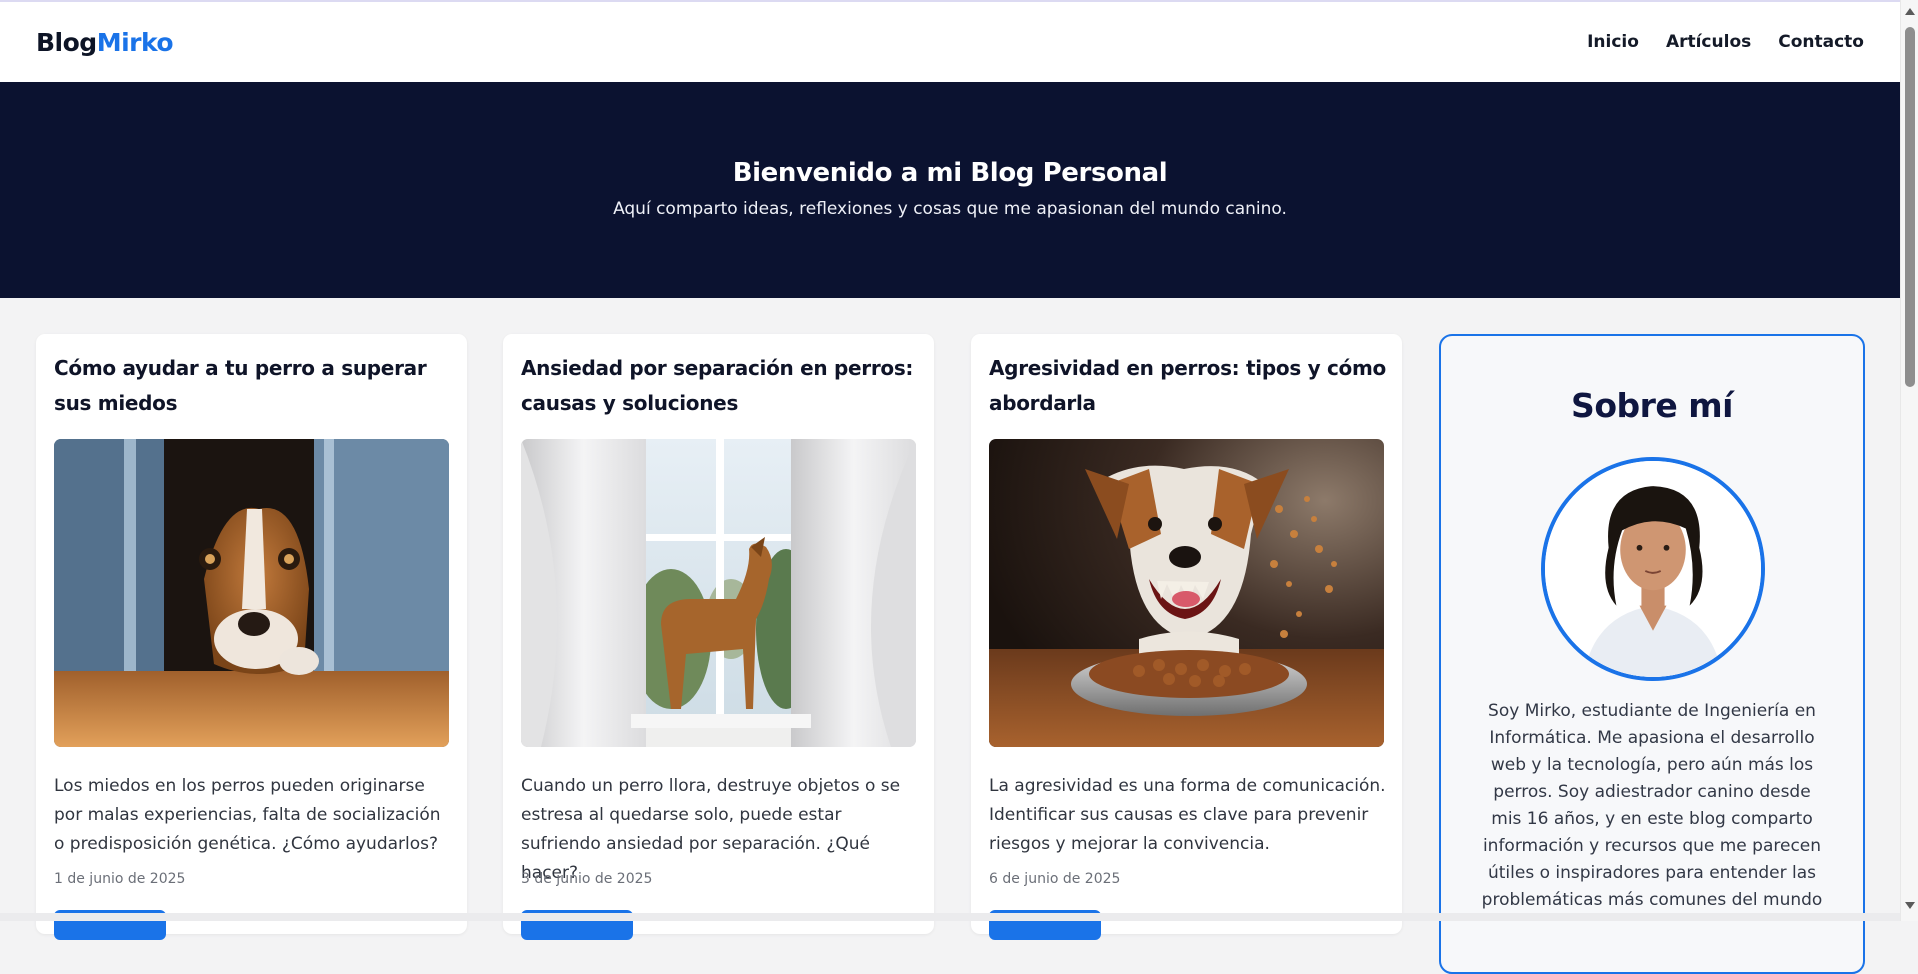 The width and height of the screenshot is (1918, 974). I want to click on scared-dog-behind-door-image, so click(251, 593).